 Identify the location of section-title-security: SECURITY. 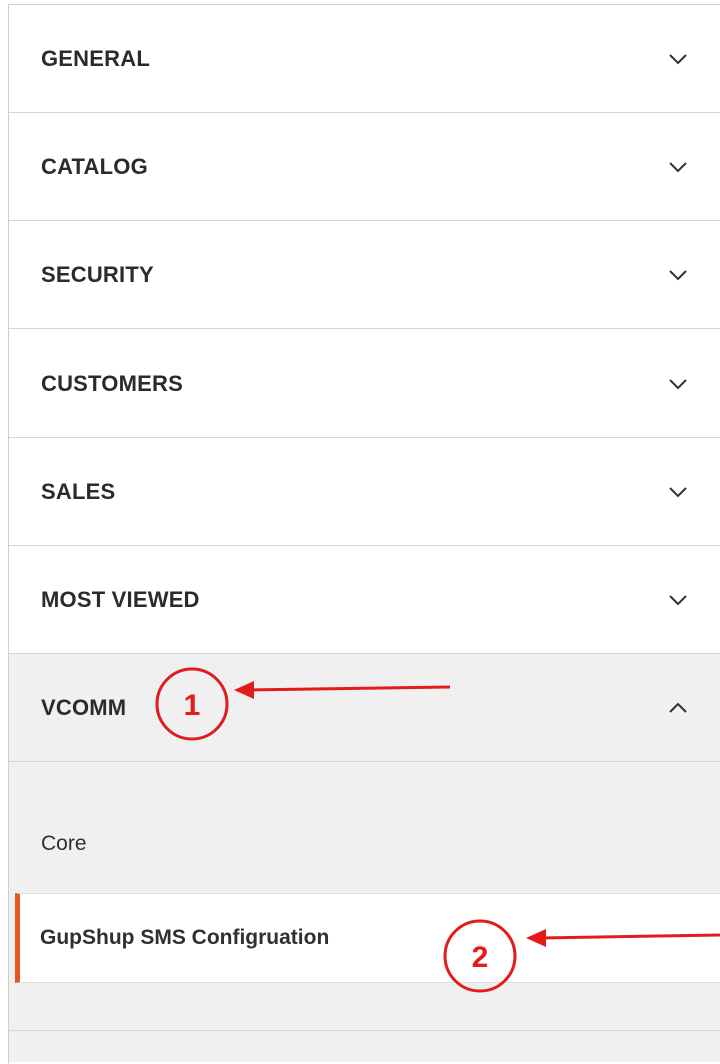
(97, 274).